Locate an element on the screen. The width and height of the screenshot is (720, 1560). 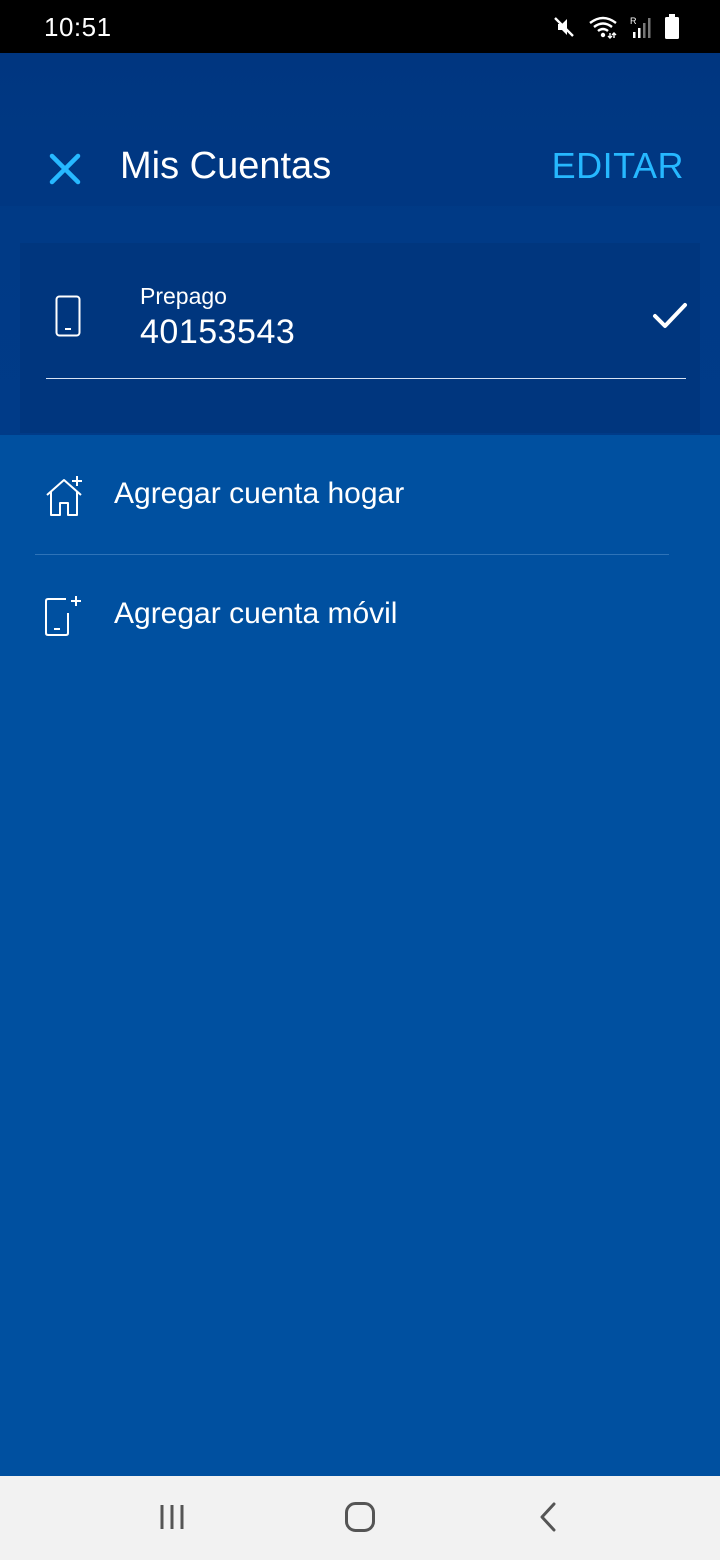
account-card: Prepago 40153543 is located at coordinates (360, 338).